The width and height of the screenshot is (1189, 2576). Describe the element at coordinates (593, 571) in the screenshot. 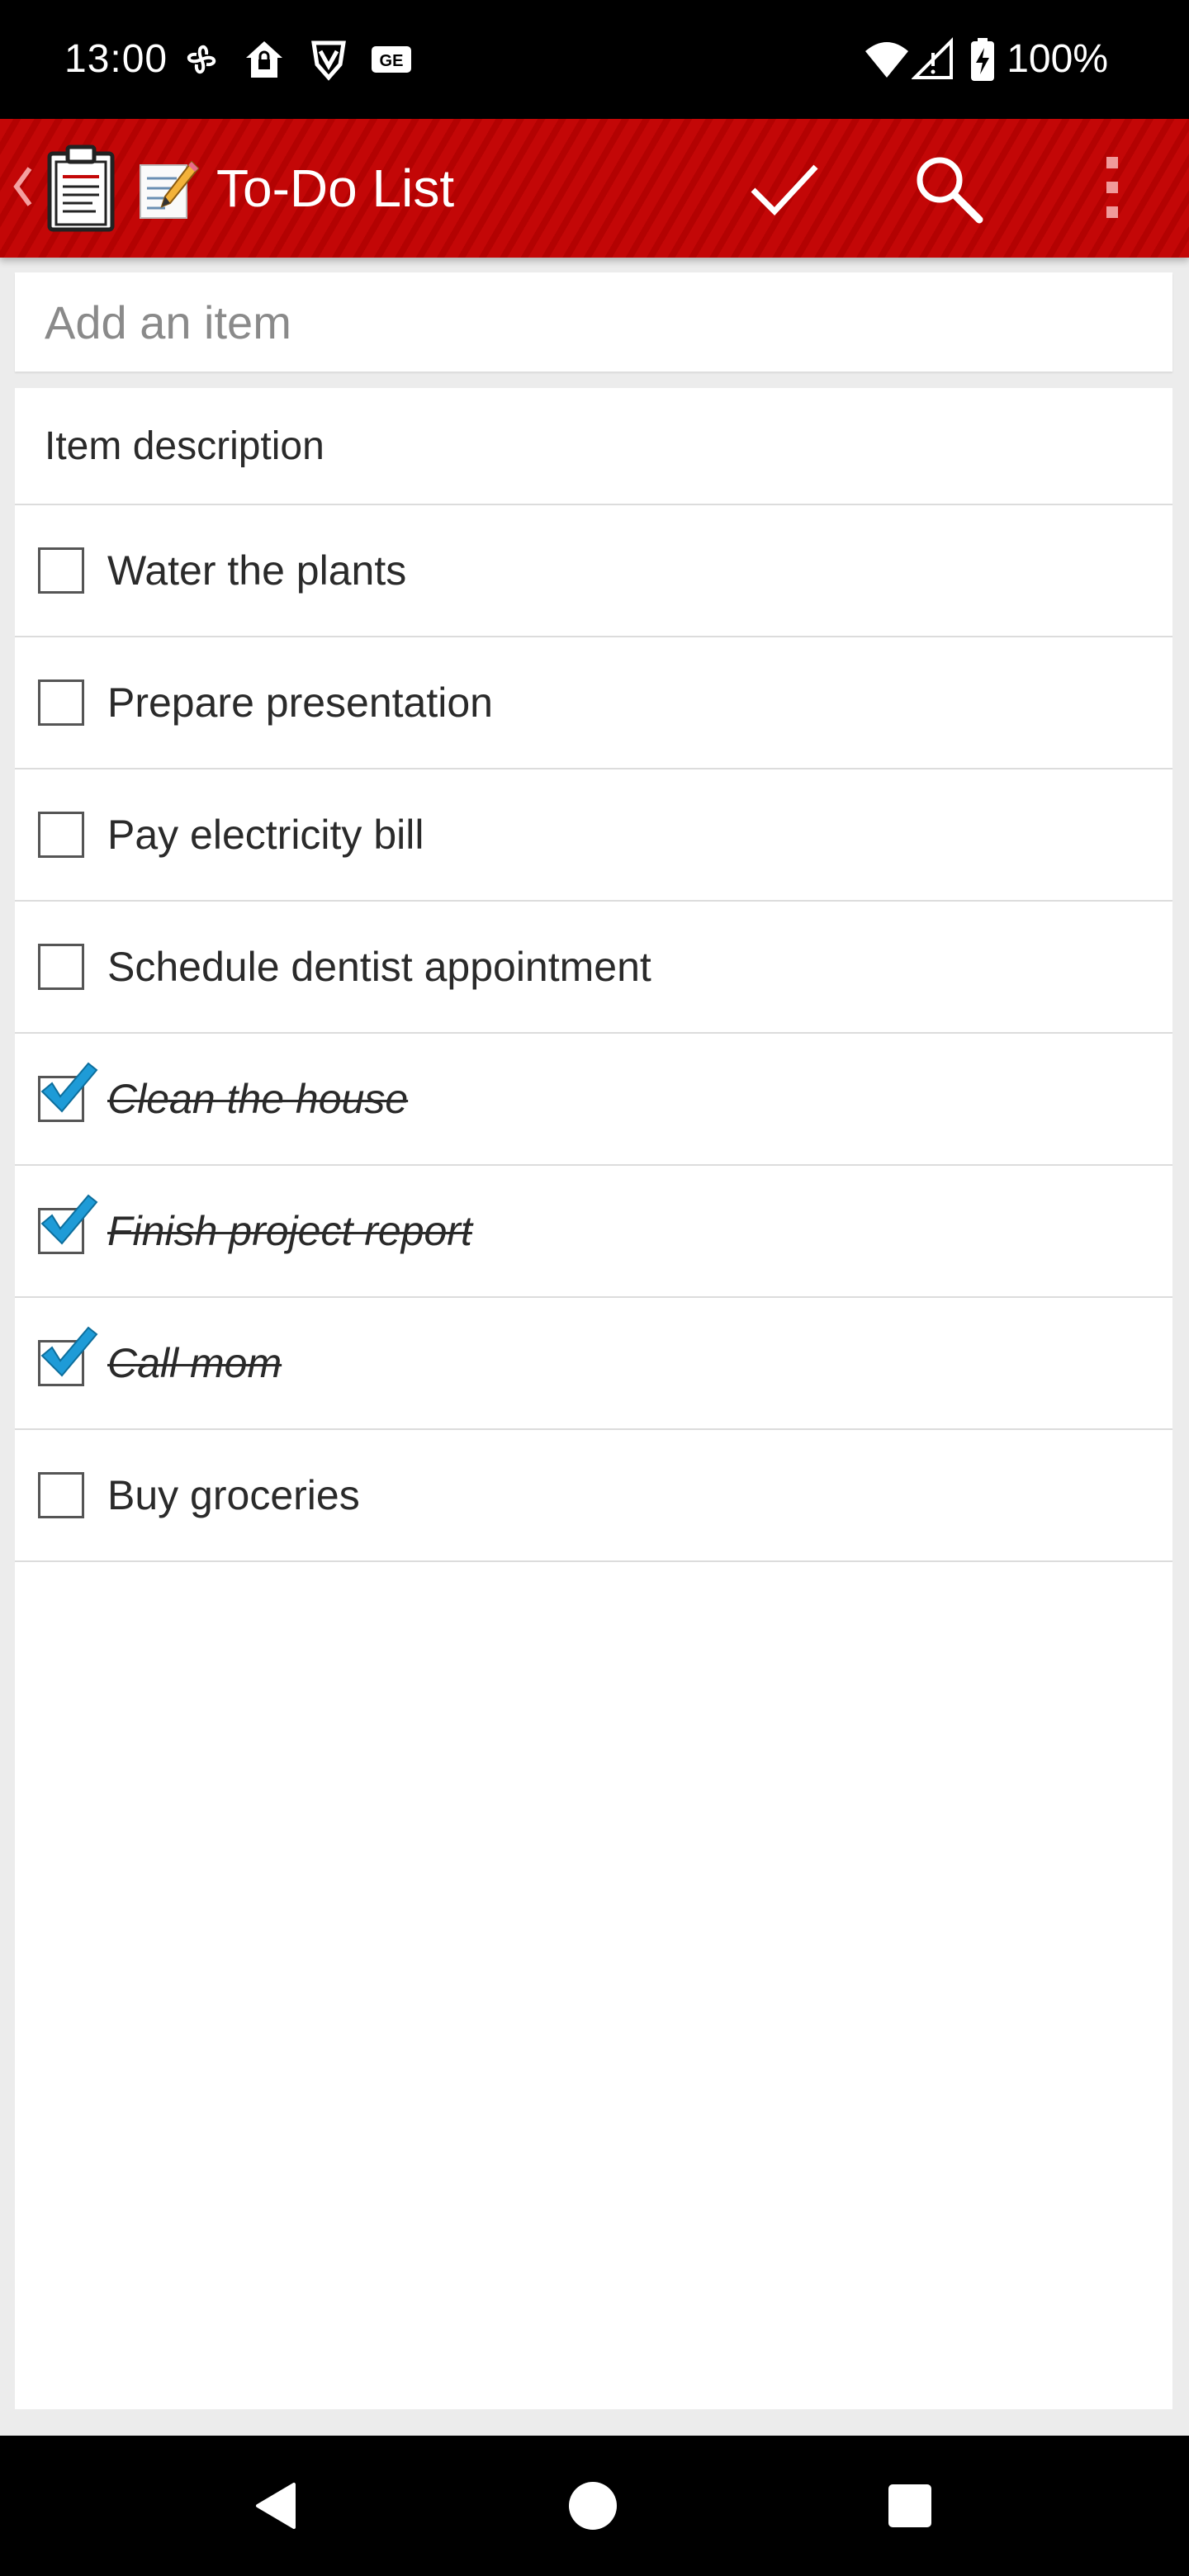

I see `list-item: Water the plants` at that location.